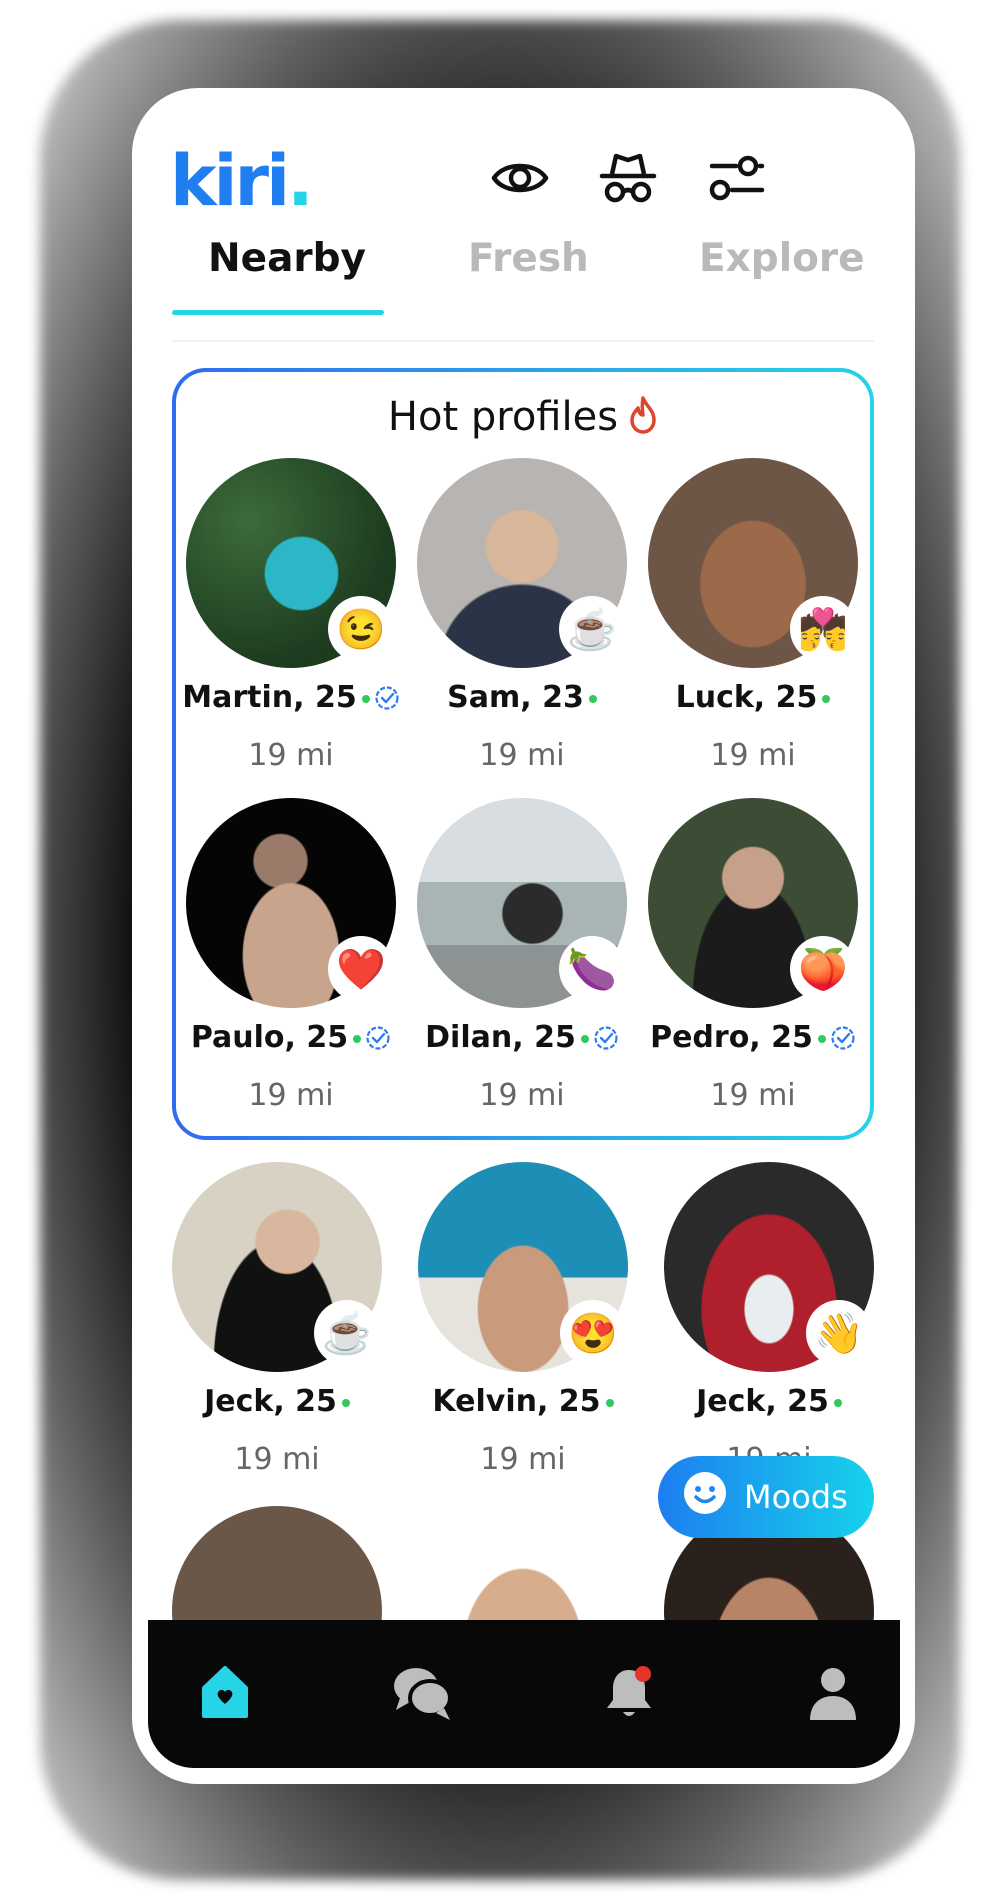  I want to click on moods-label: Moods, so click(796, 1497).